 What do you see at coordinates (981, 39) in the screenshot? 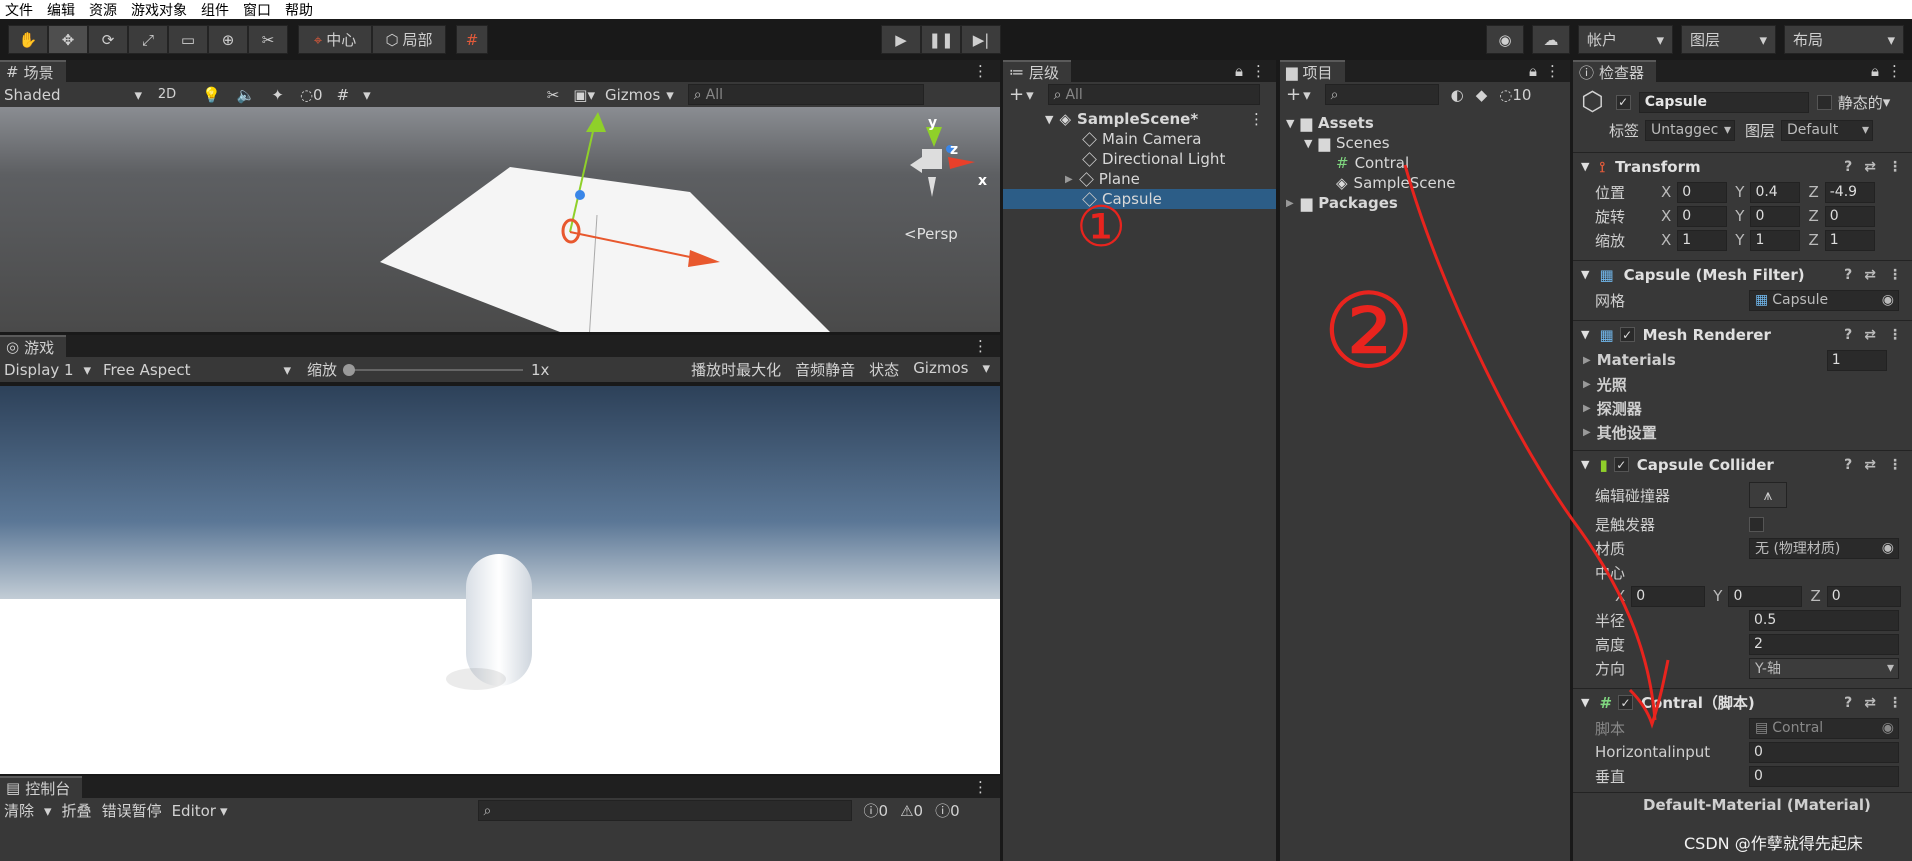
I see `step-button: ▶|` at bounding box center [981, 39].